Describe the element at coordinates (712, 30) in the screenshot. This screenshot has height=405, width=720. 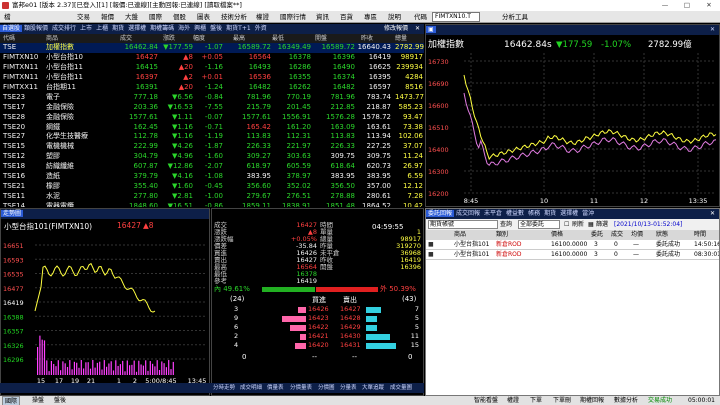
I see `index-chart-close-icon: ✕` at that location.